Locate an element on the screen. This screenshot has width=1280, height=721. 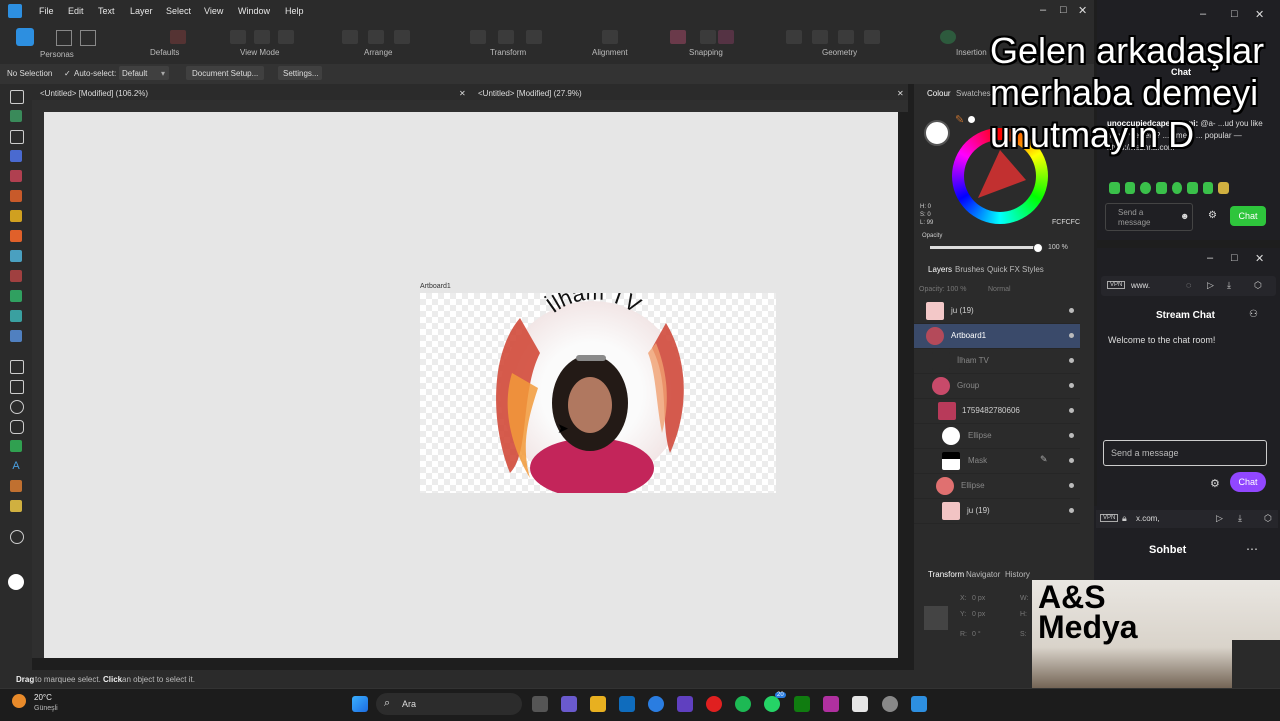
menu-layer: Layer is located at coordinates (141, 11).